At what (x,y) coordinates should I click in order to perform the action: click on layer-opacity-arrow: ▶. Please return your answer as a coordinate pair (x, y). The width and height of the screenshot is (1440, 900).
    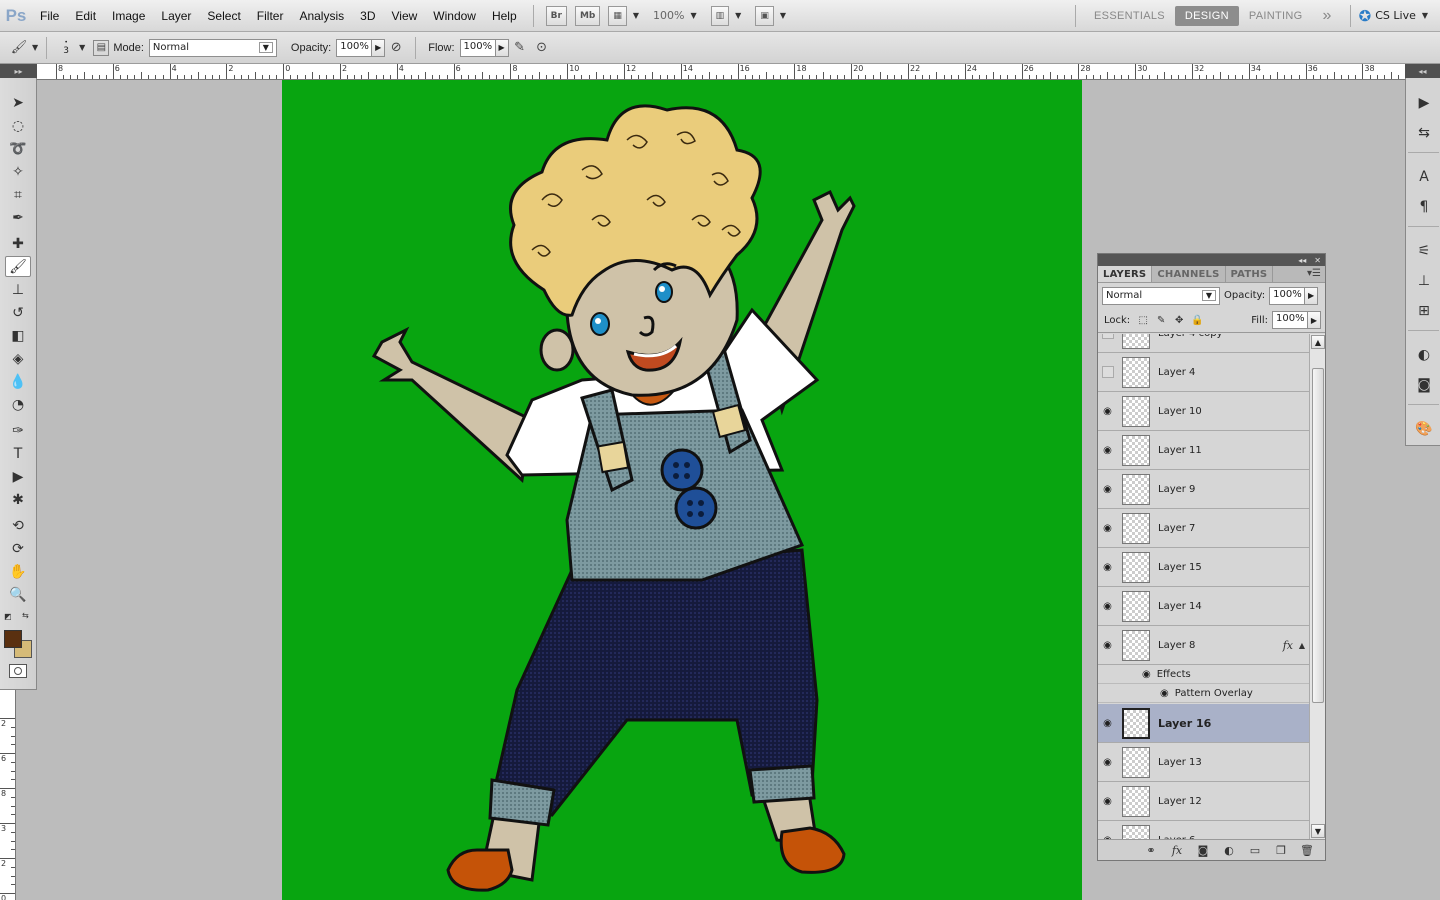
    Looking at the image, I should click on (1312, 295).